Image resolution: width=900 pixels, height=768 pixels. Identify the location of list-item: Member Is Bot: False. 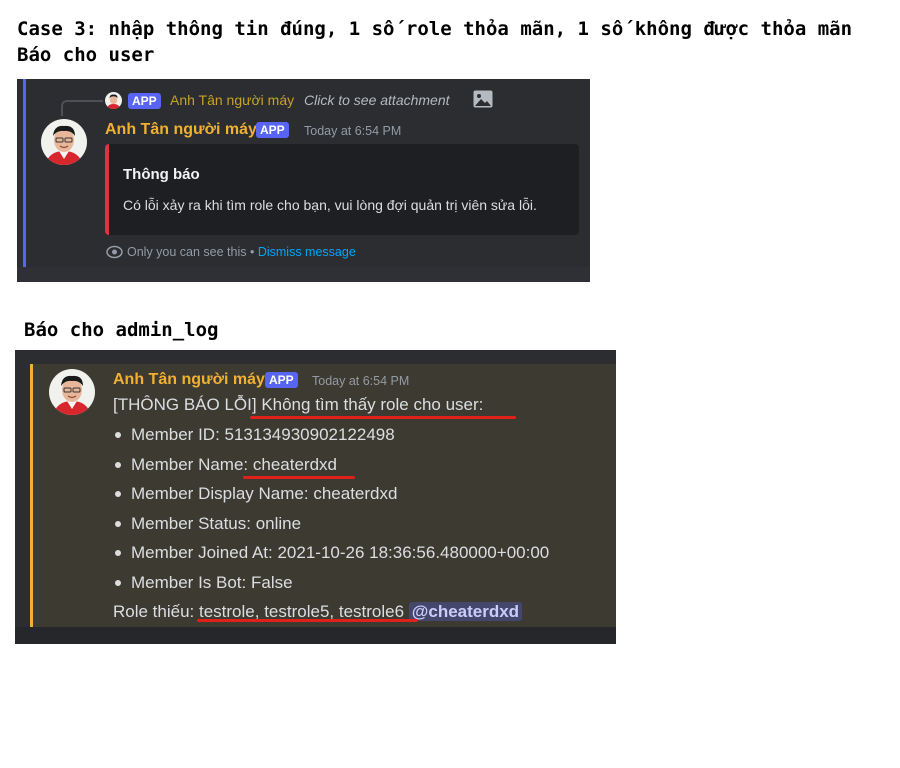
(212, 582).